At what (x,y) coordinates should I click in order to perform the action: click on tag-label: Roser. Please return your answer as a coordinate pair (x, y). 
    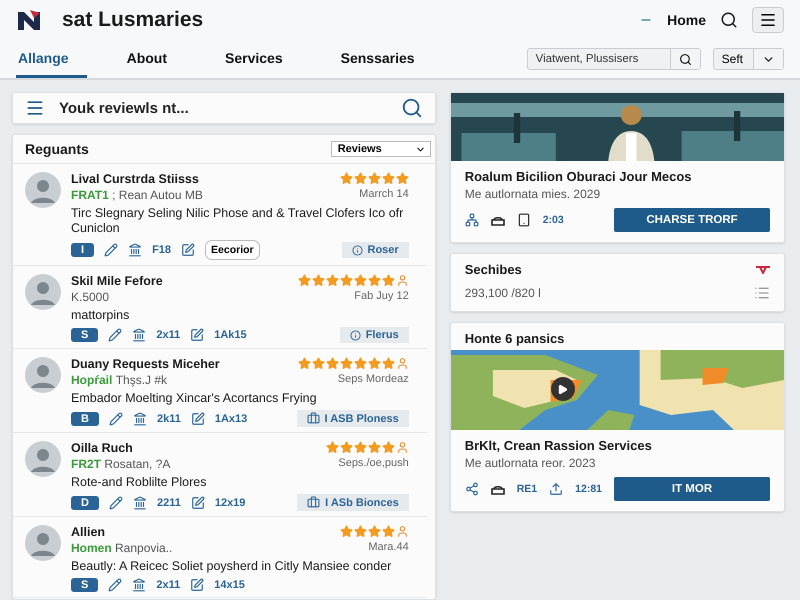
    Looking at the image, I should click on (383, 250).